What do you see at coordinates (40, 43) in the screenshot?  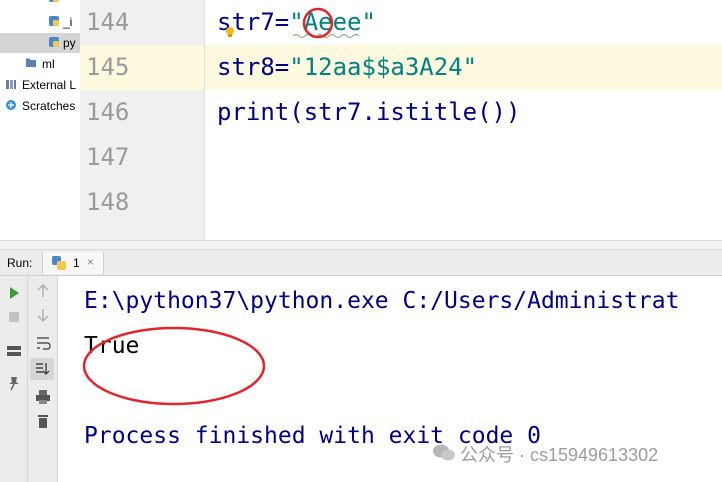 I see `tree-item-py: py` at bounding box center [40, 43].